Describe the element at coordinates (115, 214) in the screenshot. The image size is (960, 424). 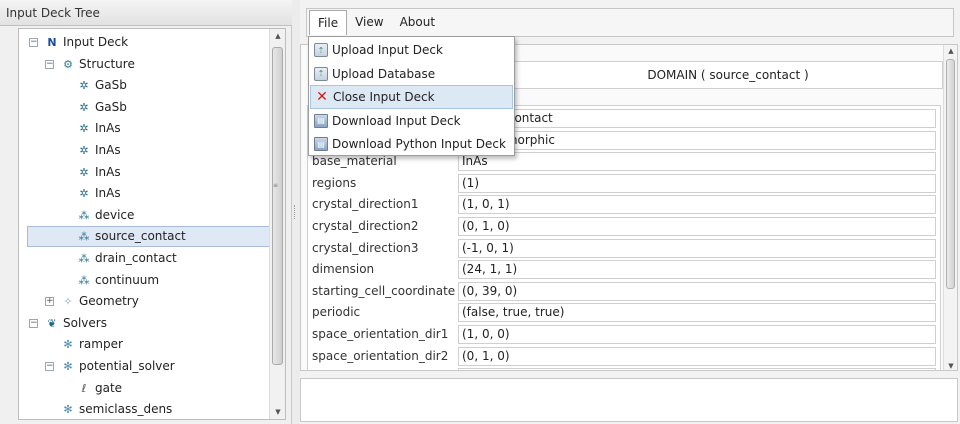
I see `tree-item-label: device` at that location.